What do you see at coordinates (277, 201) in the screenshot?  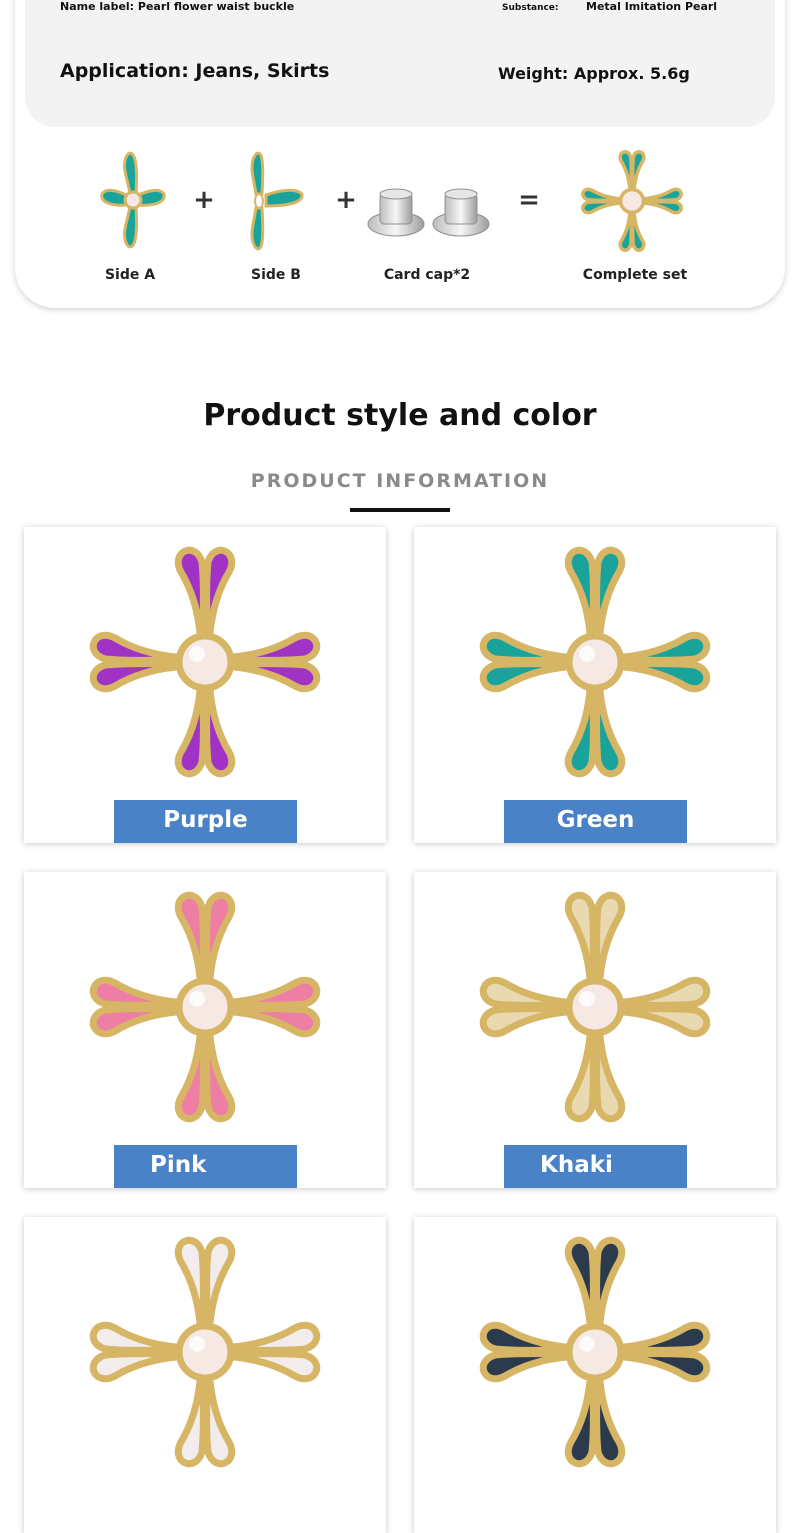 I see `side-b-image` at bounding box center [277, 201].